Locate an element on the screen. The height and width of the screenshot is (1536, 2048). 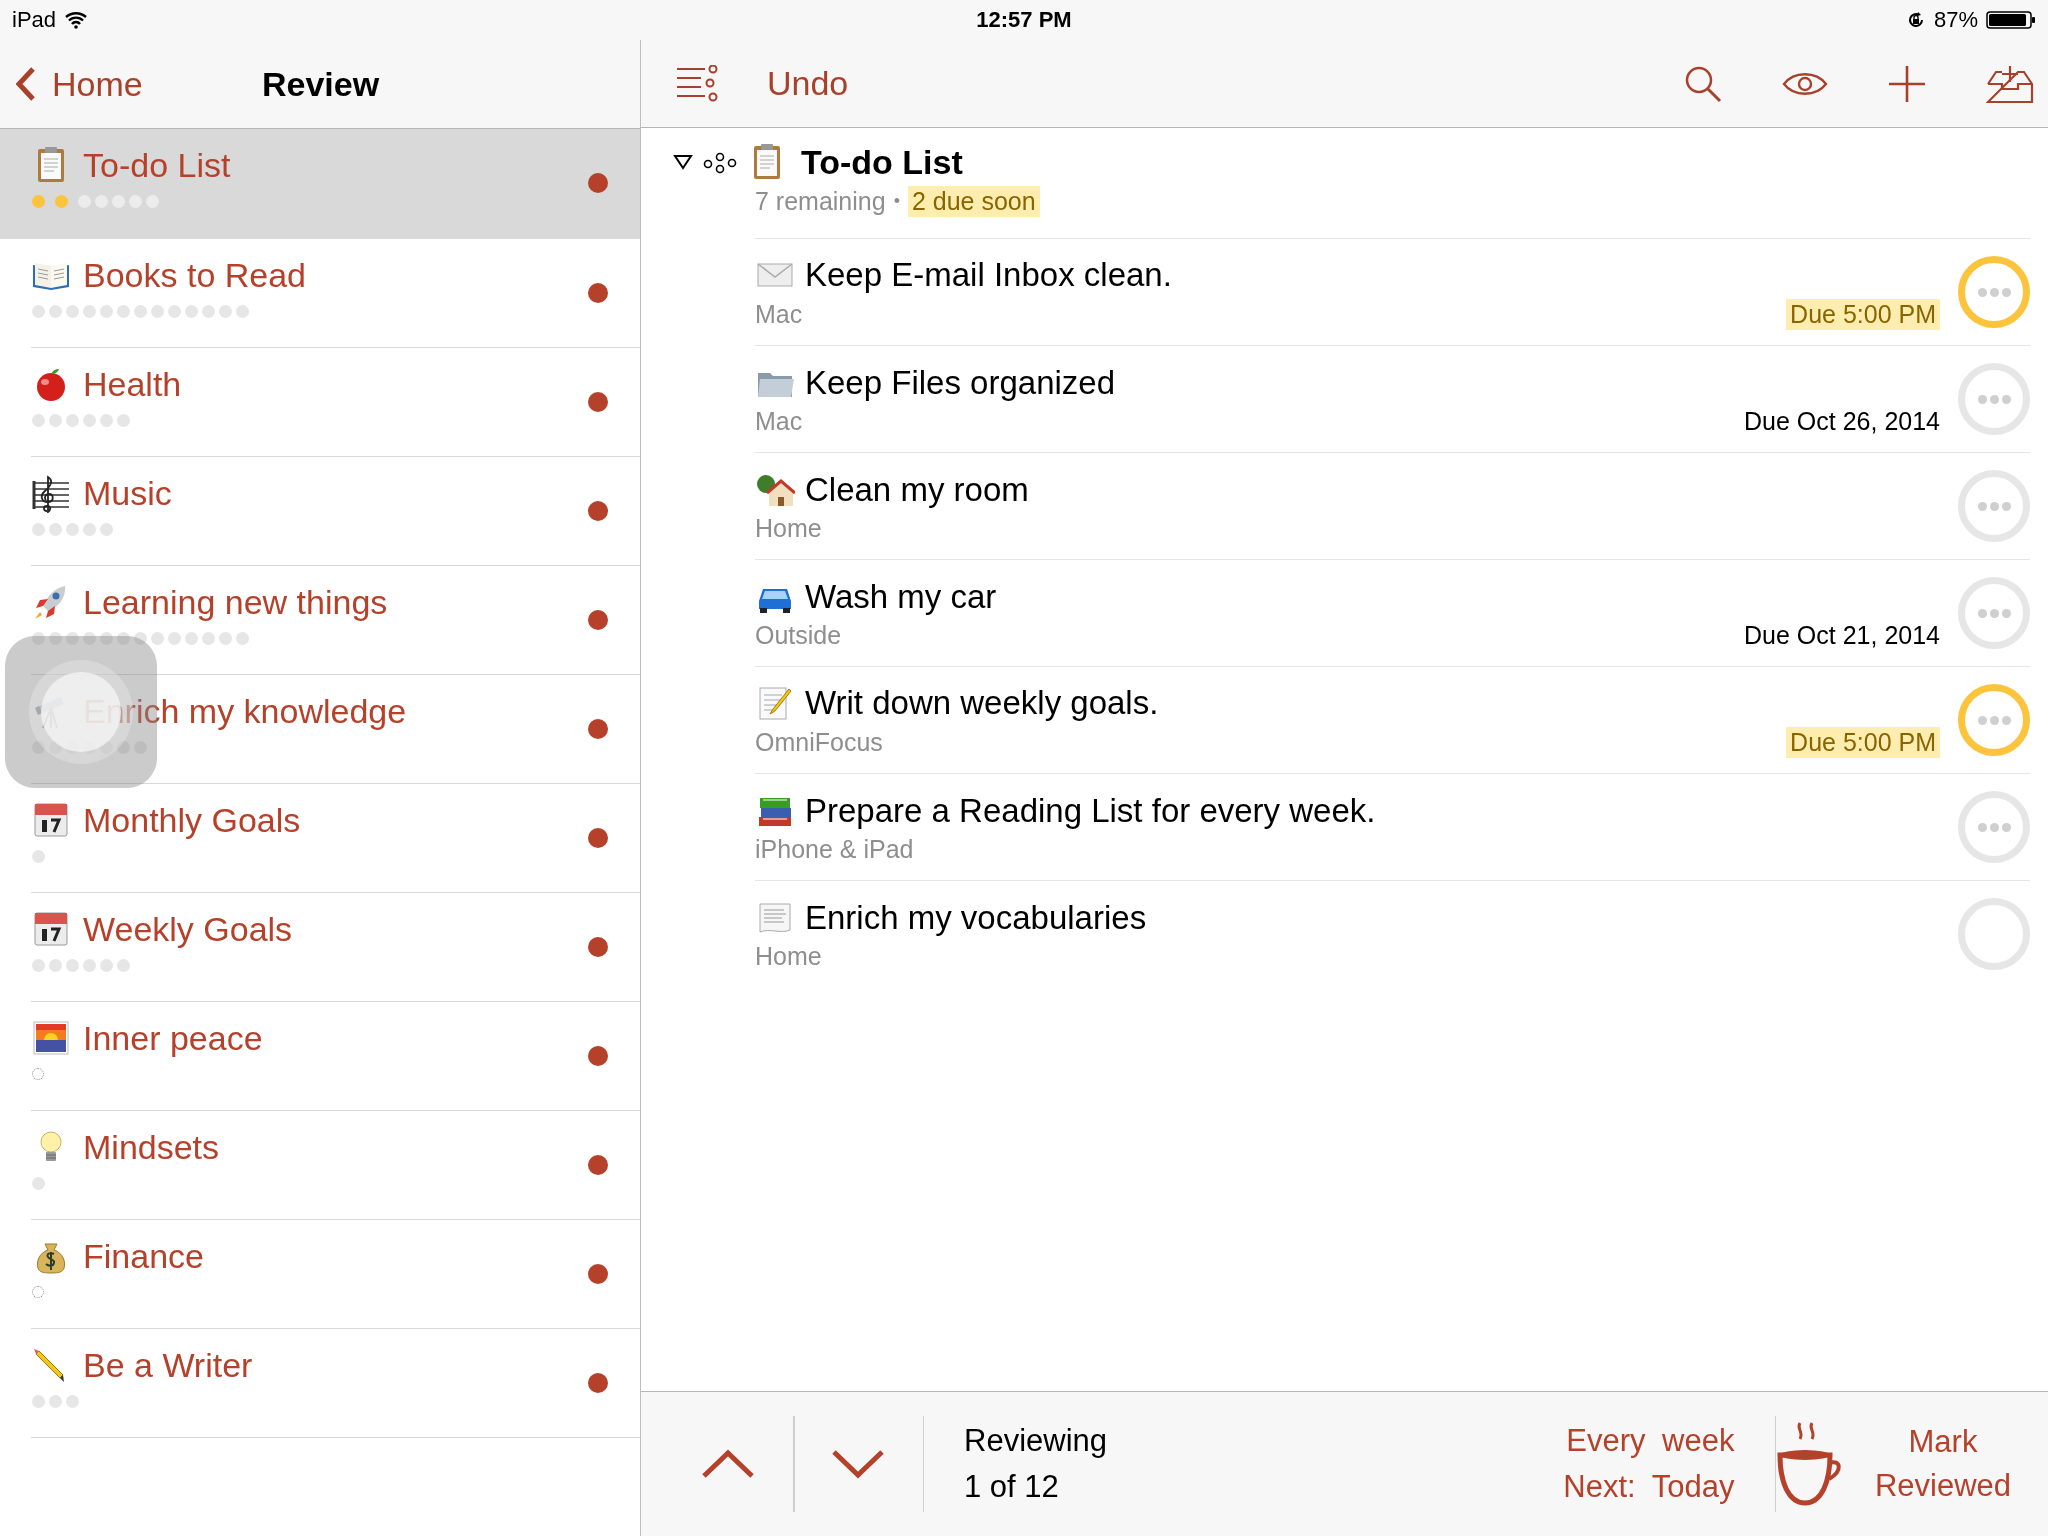
project-item: Learning new things is located at coordinates (335, 620).